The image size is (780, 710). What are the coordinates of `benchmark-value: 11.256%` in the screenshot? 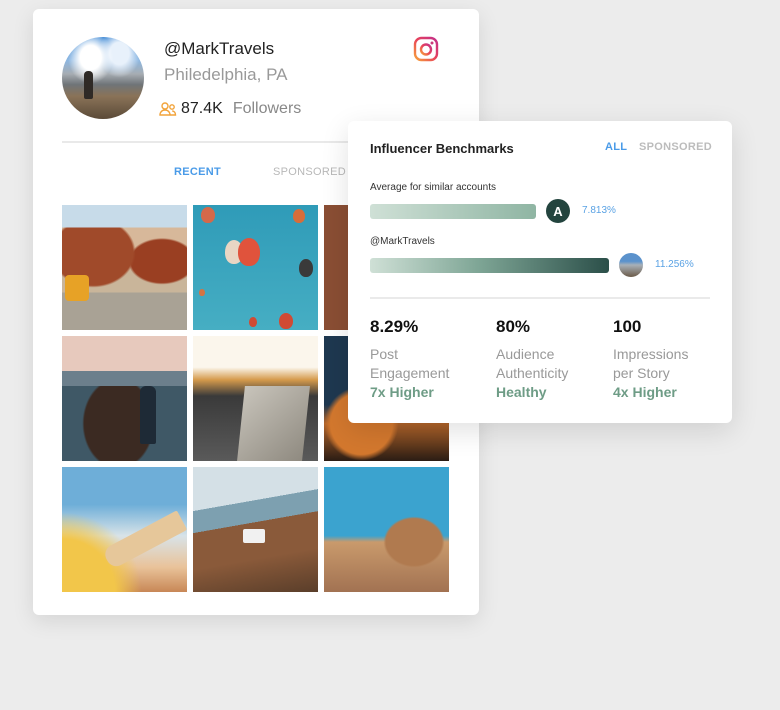 It's located at (674, 264).